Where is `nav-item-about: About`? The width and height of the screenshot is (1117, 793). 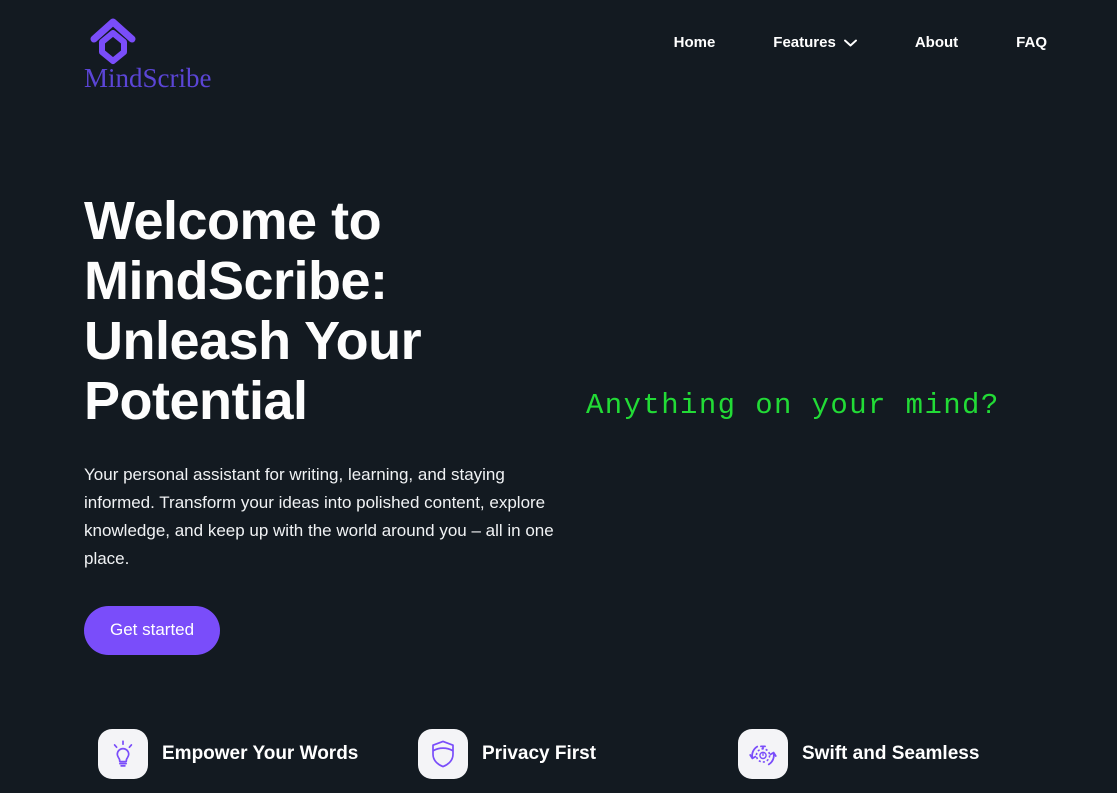
nav-item-about: About is located at coordinates (936, 43).